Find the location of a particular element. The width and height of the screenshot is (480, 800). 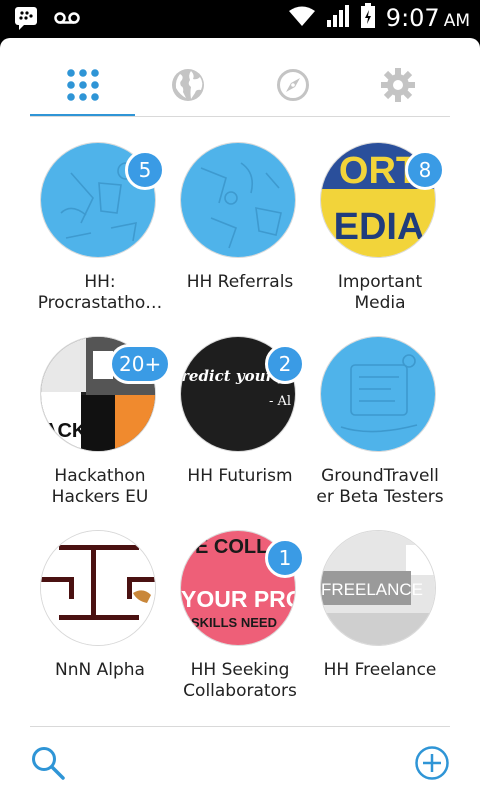

group-name-line: GroundTravell is located at coordinates (380, 476).